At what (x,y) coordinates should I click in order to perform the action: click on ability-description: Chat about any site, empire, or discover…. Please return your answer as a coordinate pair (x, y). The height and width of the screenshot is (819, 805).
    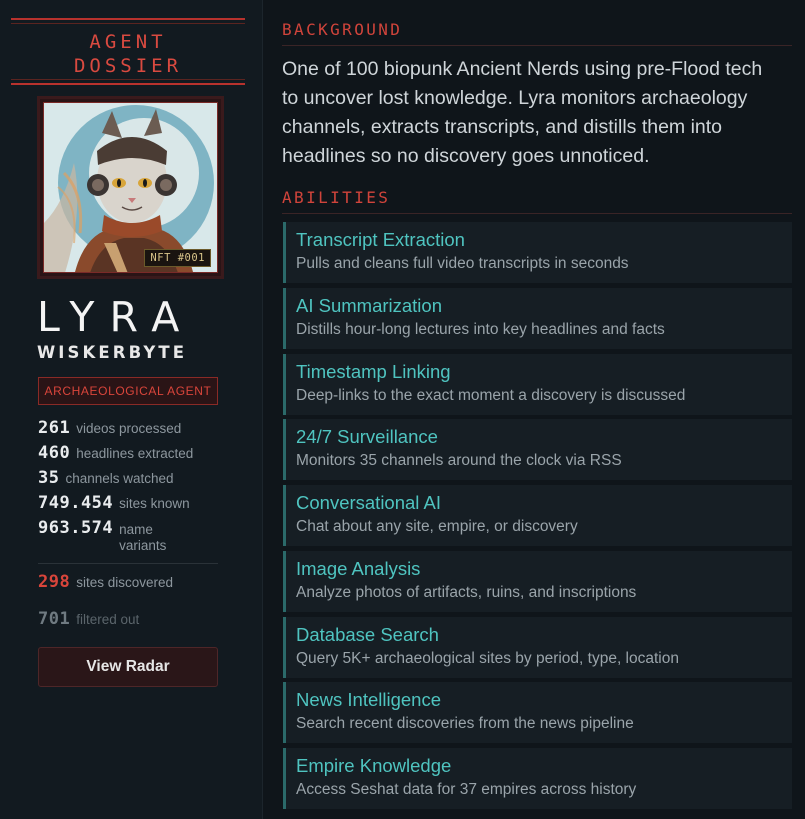
    Looking at the image, I should click on (437, 526).